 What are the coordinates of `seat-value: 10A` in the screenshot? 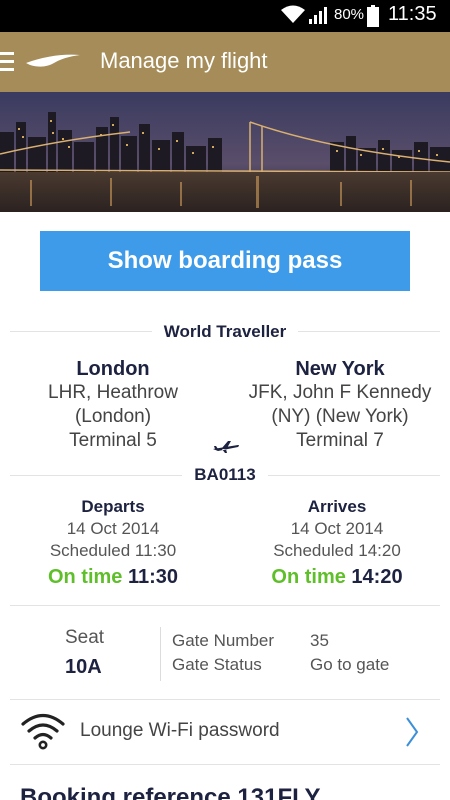 It's located at (83, 667).